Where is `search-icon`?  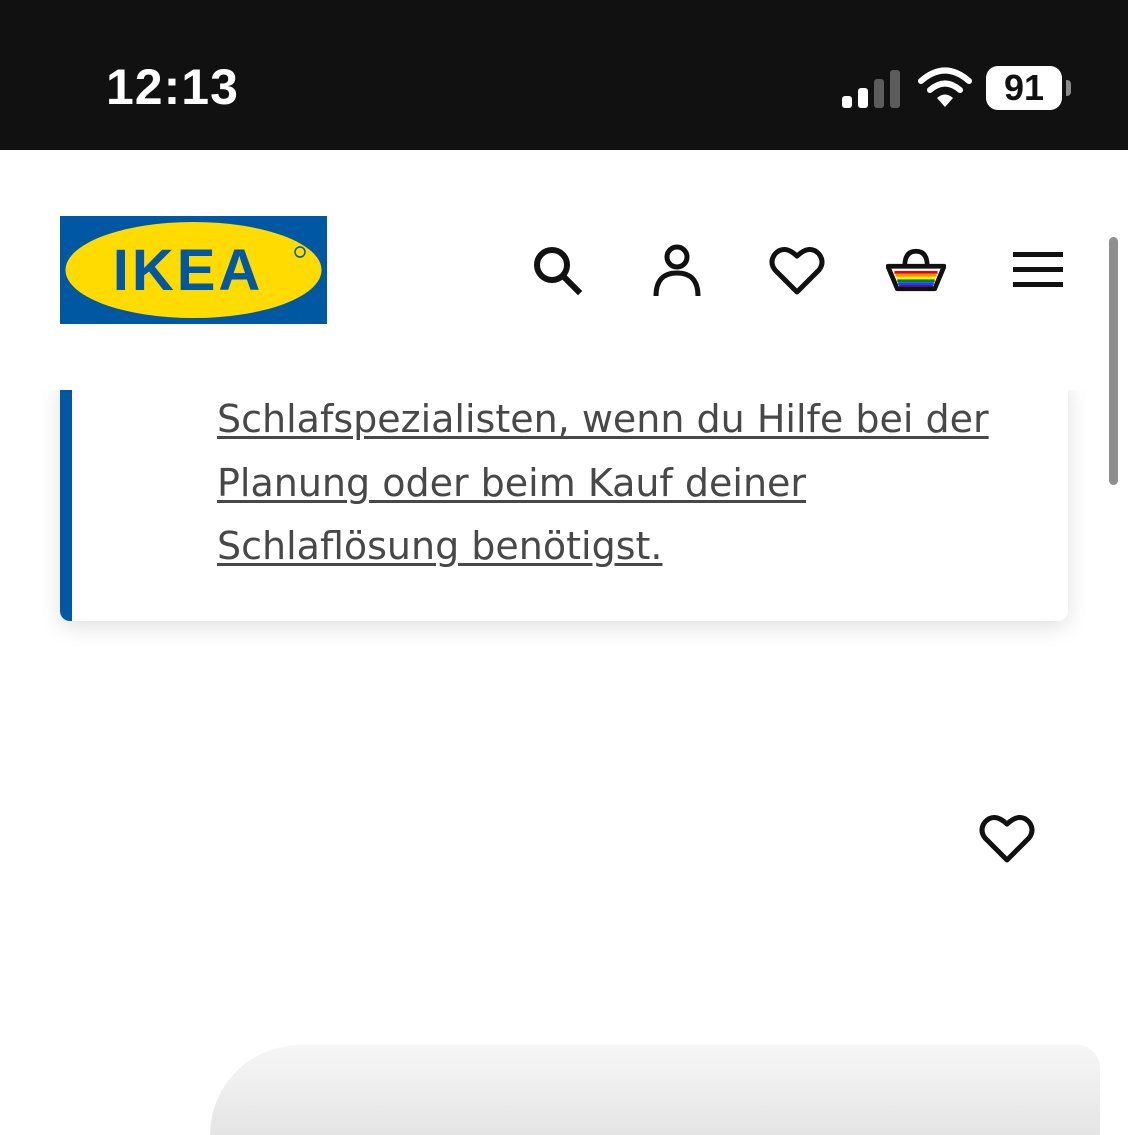
search-icon is located at coordinates (556, 270).